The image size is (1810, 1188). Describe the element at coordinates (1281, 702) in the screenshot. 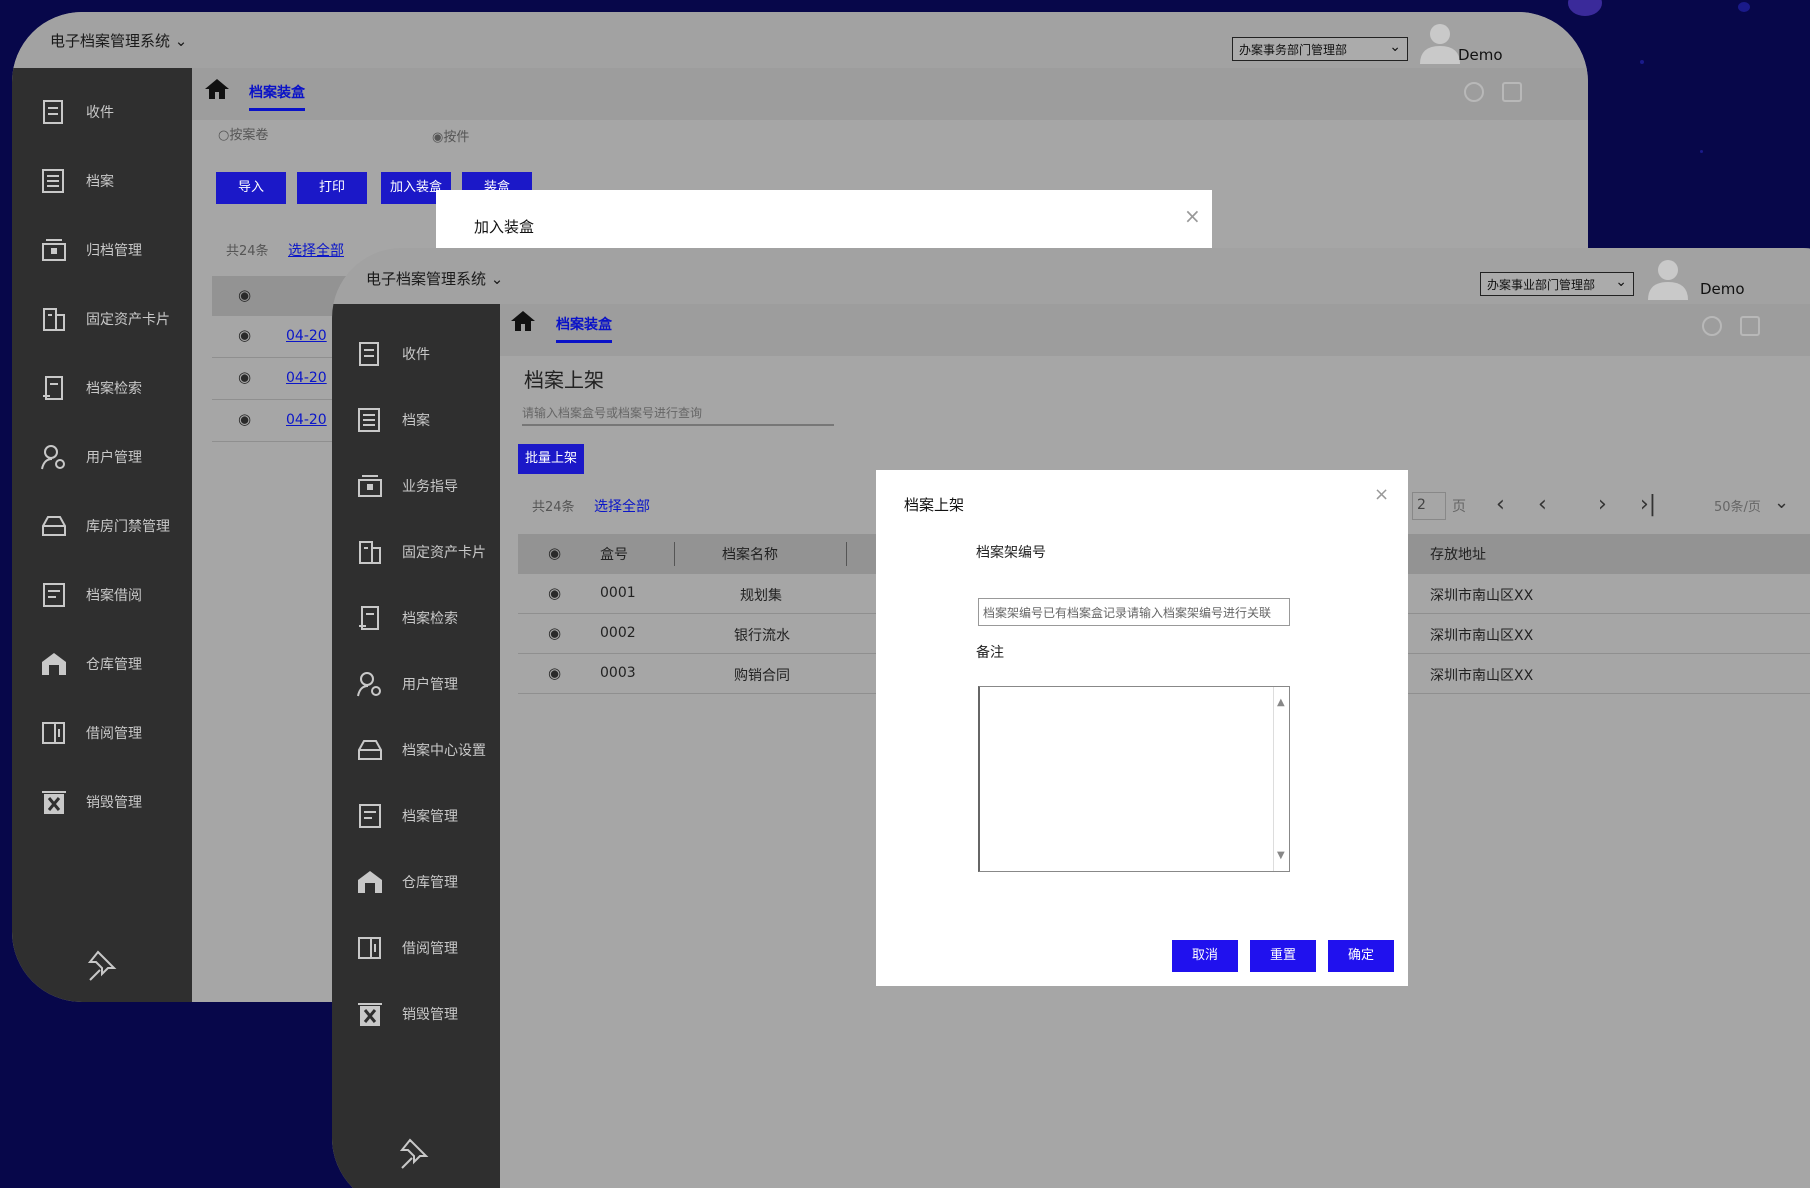

I see `scroll-up-icon: ▲` at that location.